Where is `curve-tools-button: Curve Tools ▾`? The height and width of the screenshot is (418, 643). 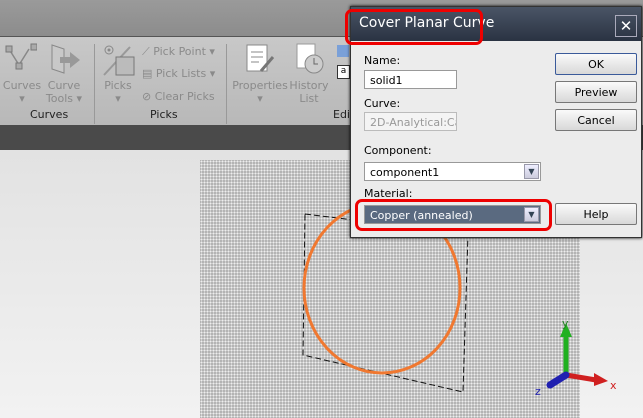 curve-tools-button: Curve Tools ▾ is located at coordinates (64, 92).